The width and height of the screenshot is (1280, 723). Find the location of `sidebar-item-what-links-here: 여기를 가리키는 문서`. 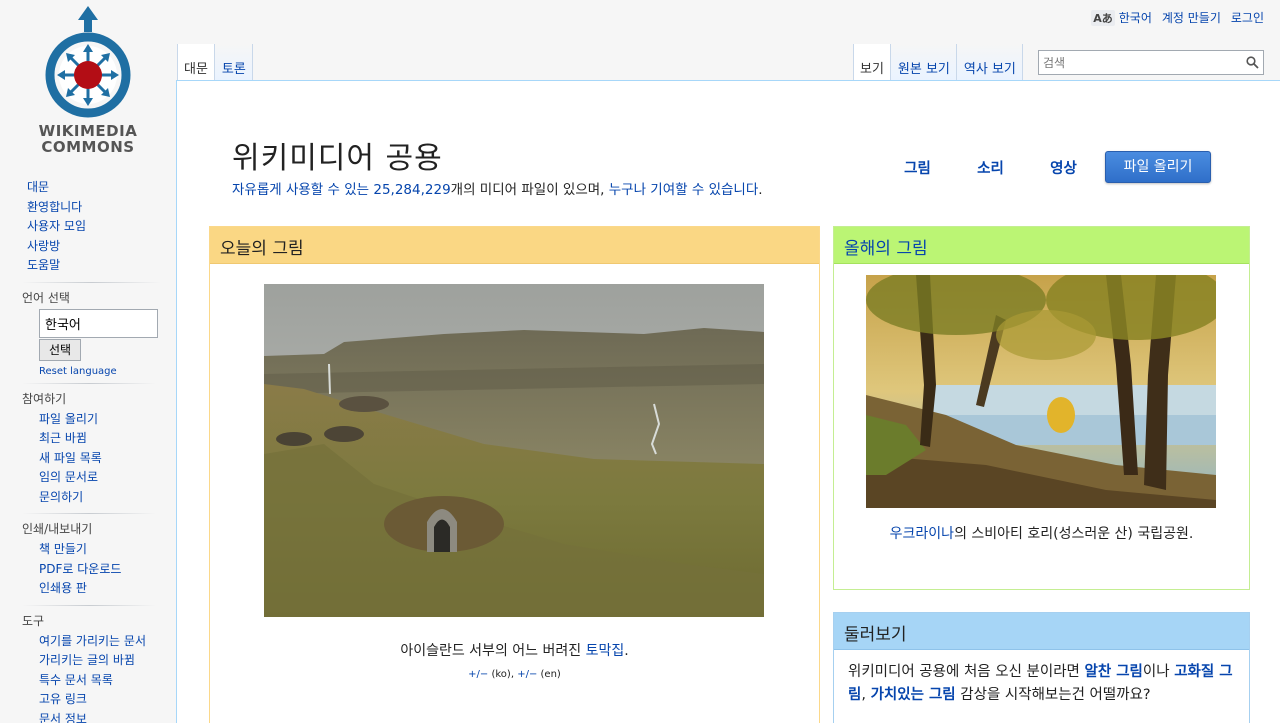

sidebar-item-what-links-here: 여기를 가리키는 문서 is located at coordinates (92, 641).